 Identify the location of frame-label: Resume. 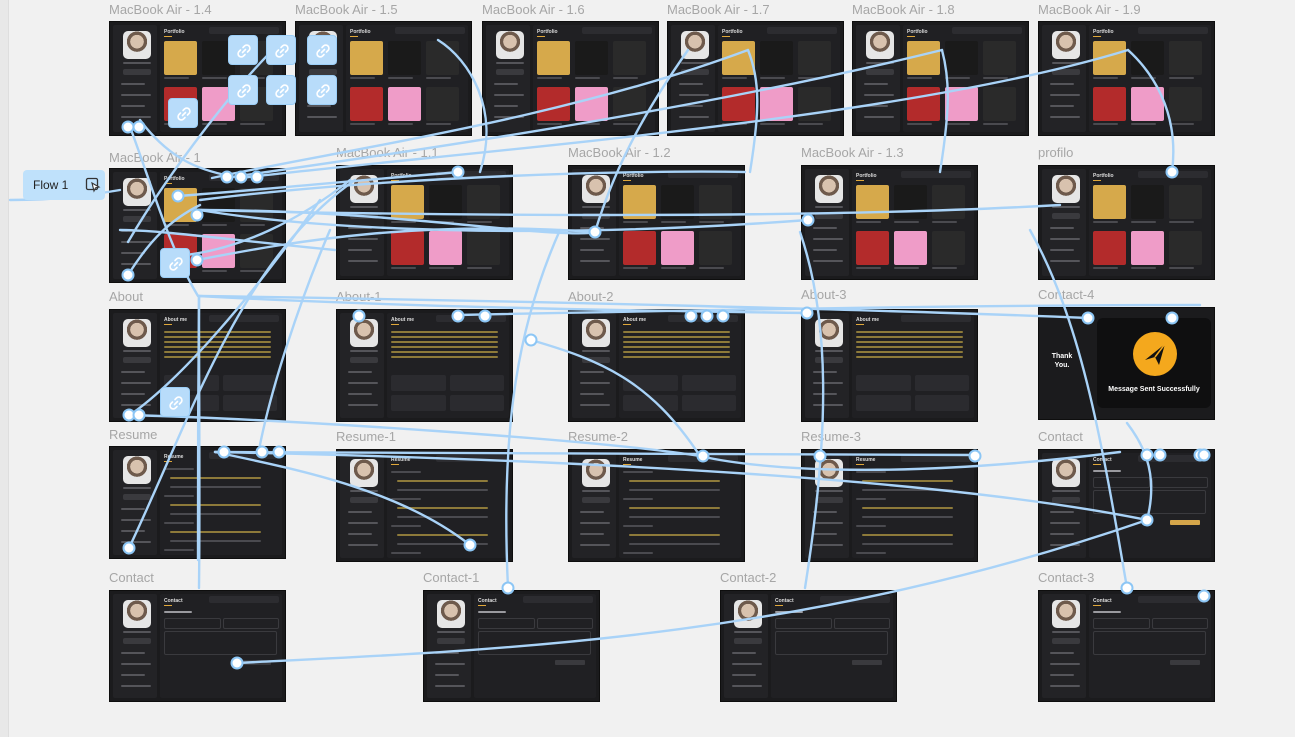
(133, 435).